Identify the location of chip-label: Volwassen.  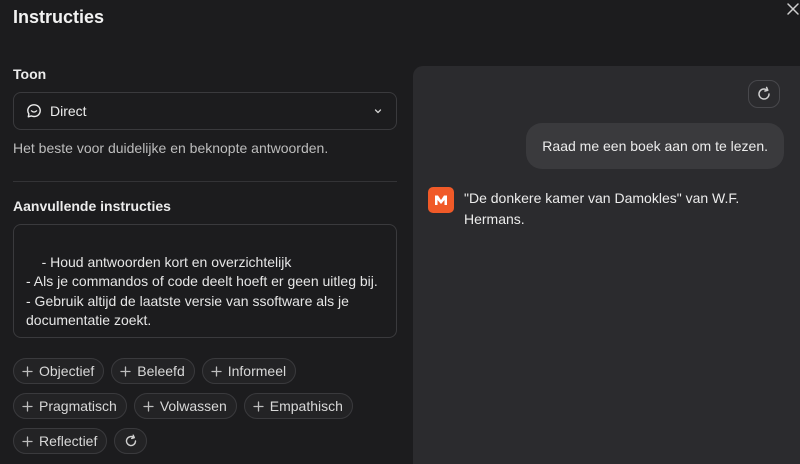
(193, 406).